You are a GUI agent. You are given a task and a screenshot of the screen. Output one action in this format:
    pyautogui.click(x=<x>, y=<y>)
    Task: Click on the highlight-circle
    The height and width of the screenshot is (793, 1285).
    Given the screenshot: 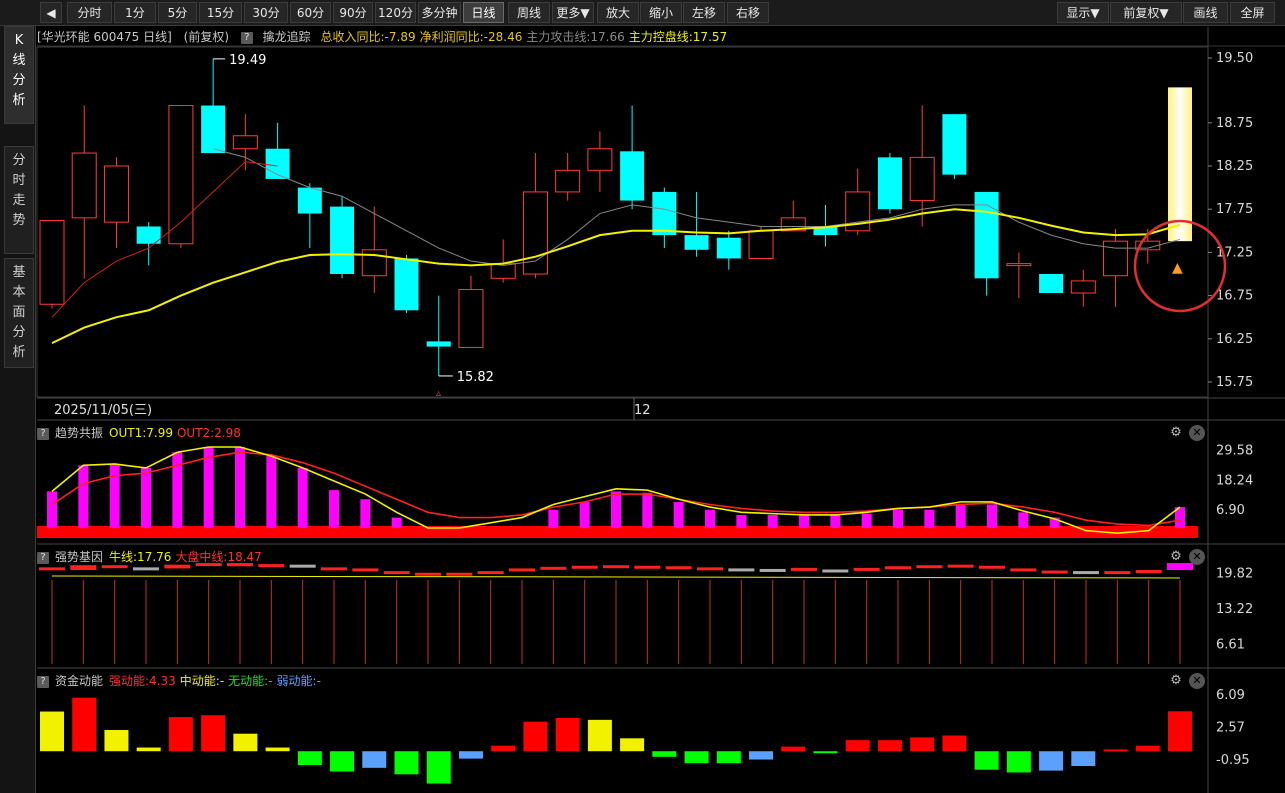 What is the action you would take?
    pyautogui.click(x=1180, y=266)
    